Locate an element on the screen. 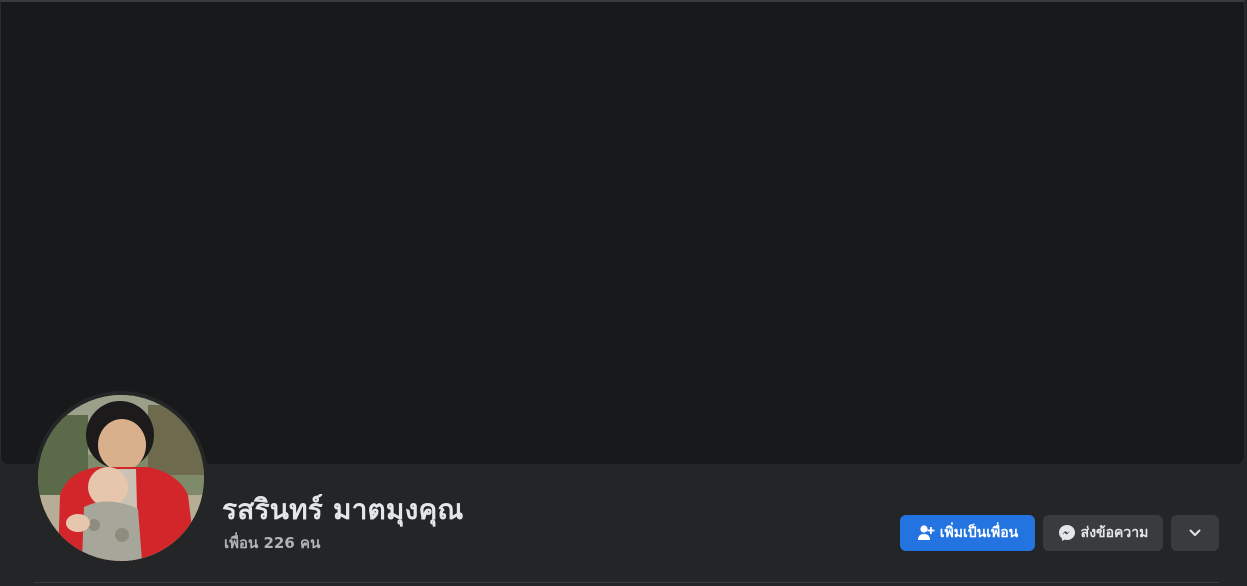  profile-header-divider is located at coordinates (626, 582).